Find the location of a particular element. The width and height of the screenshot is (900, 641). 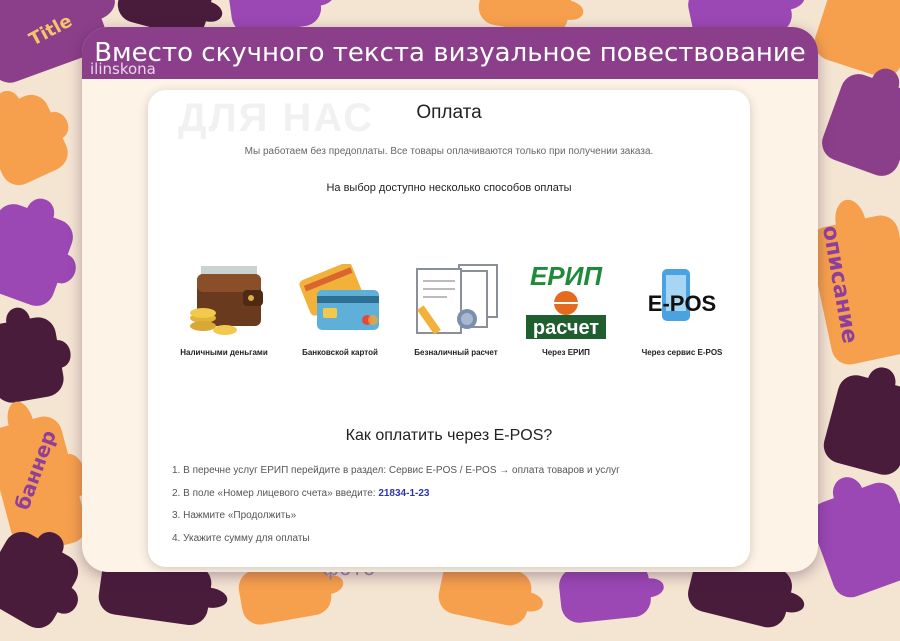

method-cash: Наличными деньгами is located at coordinates (224, 308).